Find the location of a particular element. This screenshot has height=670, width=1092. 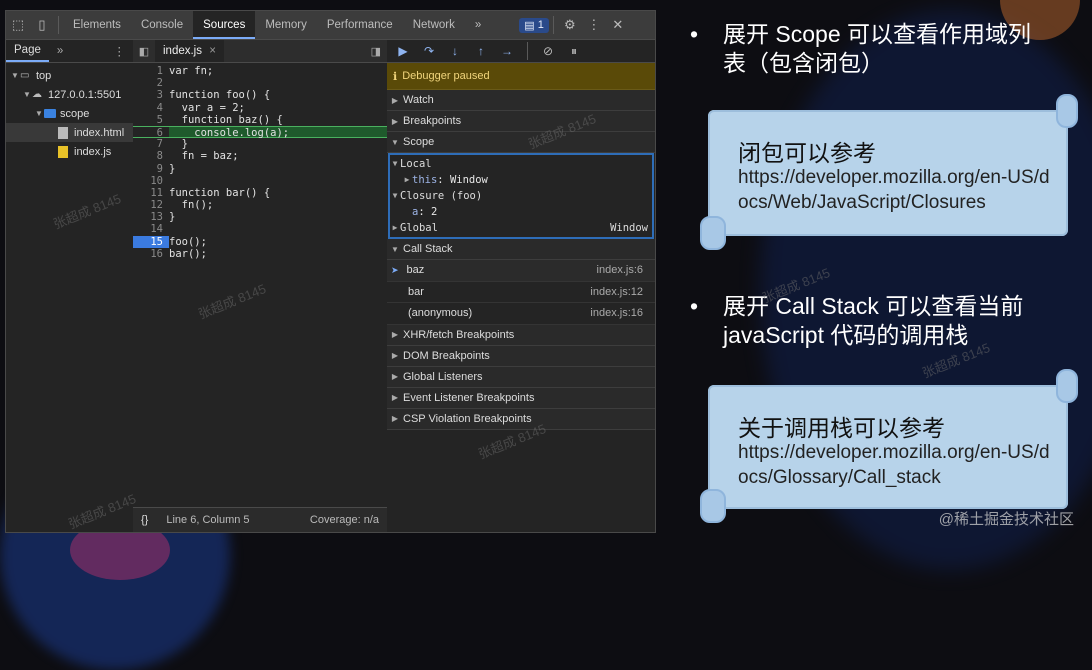

code-line: 2 is located at coordinates (260, 83).